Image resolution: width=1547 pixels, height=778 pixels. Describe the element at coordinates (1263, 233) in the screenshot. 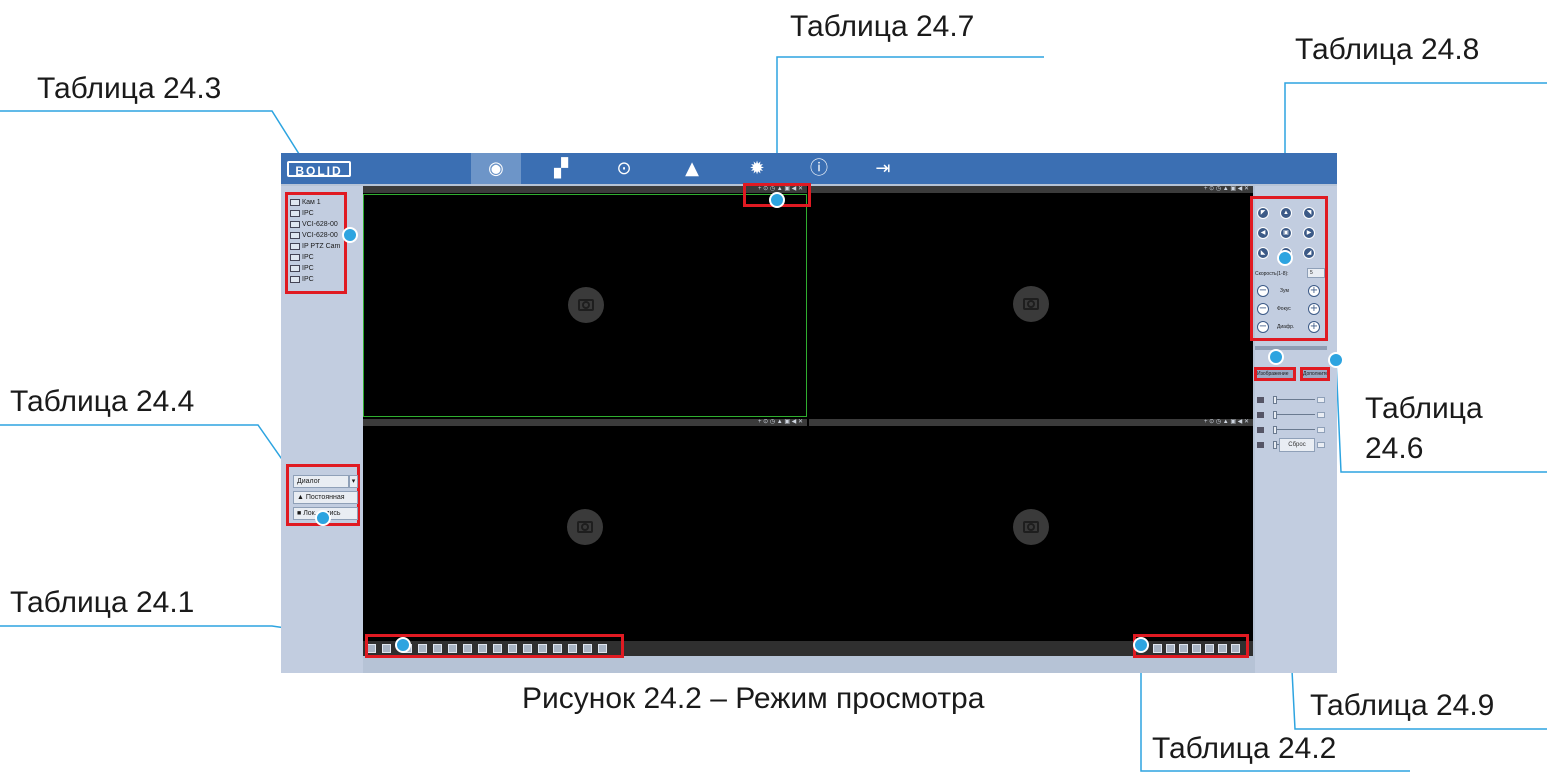

I see `ptz-left-button: ◀` at that location.